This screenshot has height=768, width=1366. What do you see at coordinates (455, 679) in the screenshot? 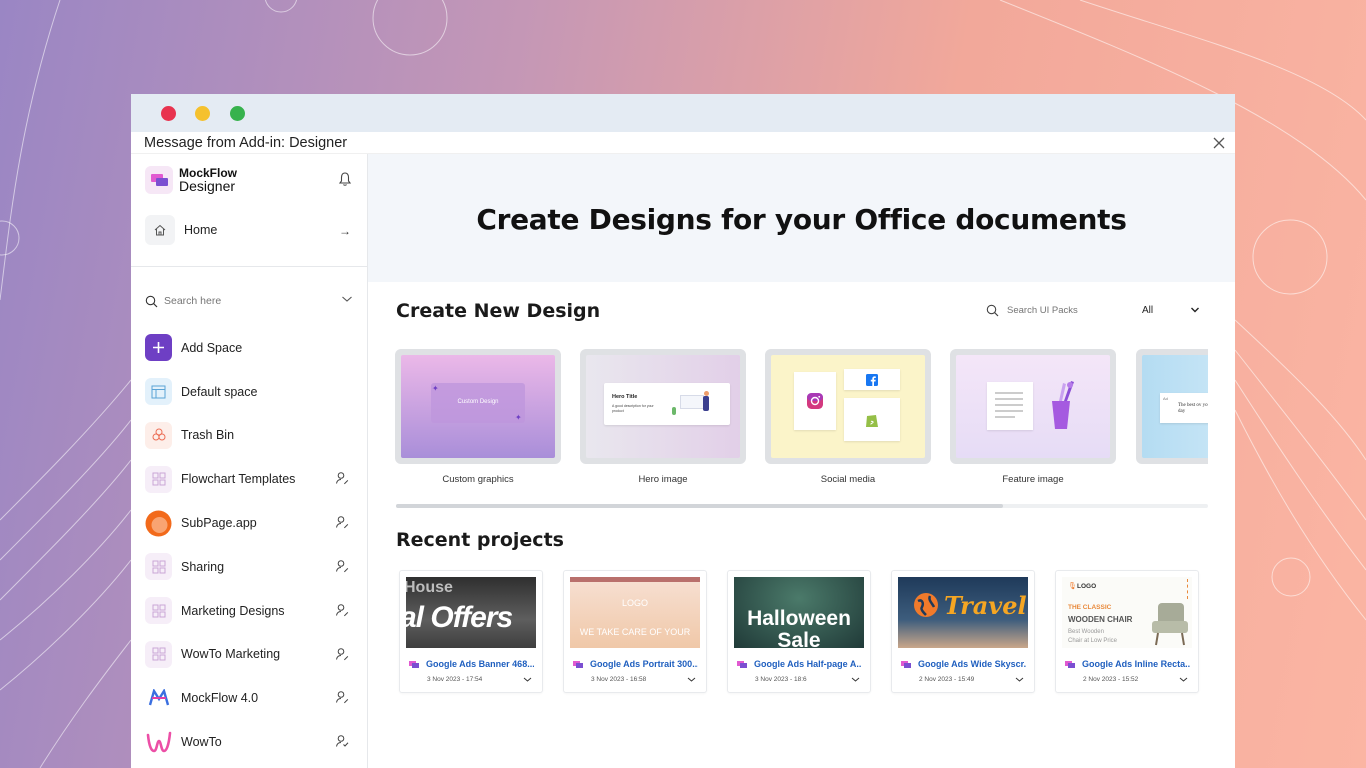
I see `project-date: 3 Nov 2023 - 17:54` at bounding box center [455, 679].